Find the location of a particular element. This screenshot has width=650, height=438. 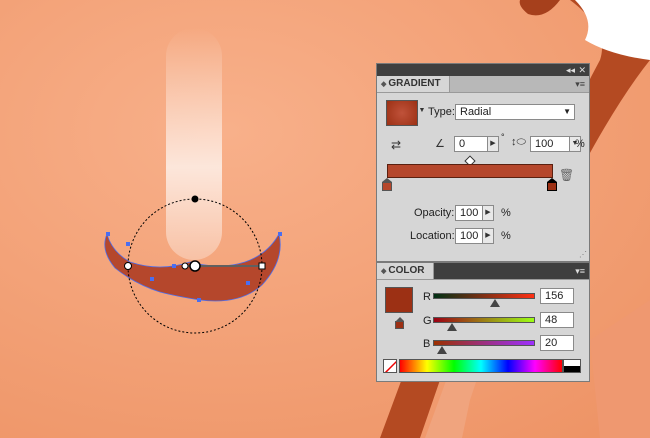

aspect-unit: % is located at coordinates (580, 144).